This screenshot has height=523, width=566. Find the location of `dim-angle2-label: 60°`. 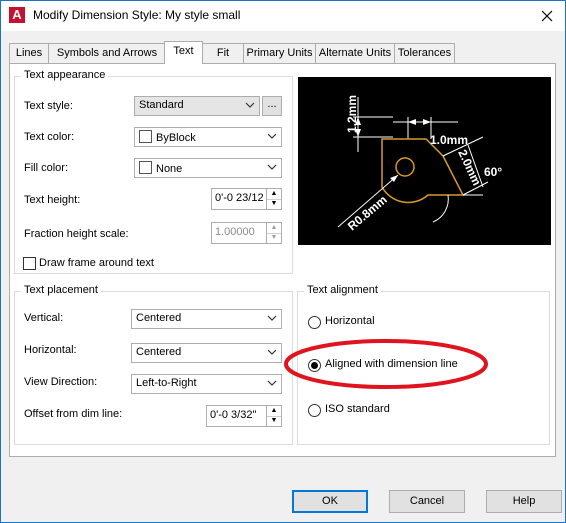

dim-angle2-label: 60° is located at coordinates (493, 172).